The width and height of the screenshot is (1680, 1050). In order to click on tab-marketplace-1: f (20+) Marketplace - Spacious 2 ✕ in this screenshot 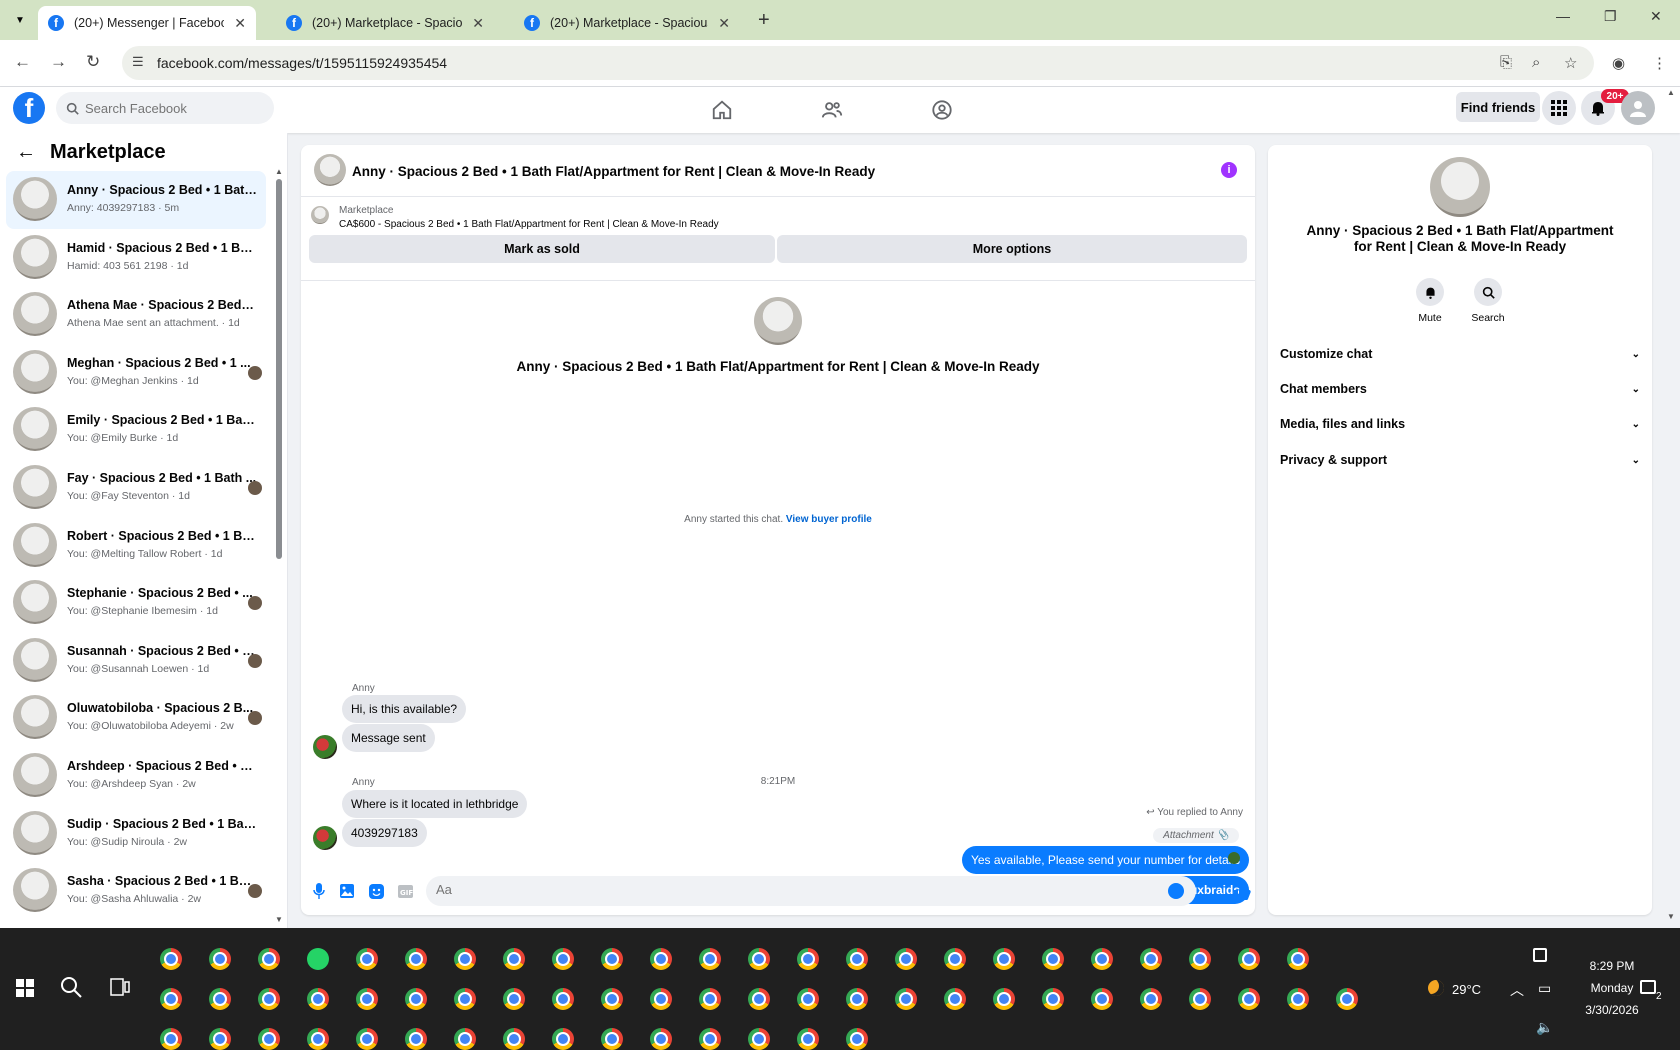, I will do `click(385, 23)`.